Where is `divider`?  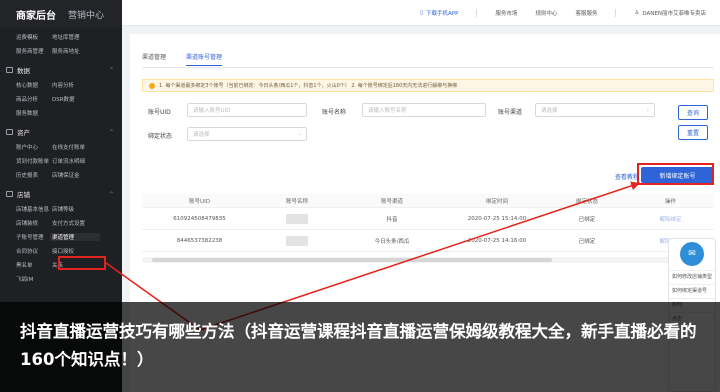 divider is located at coordinates (616, 12).